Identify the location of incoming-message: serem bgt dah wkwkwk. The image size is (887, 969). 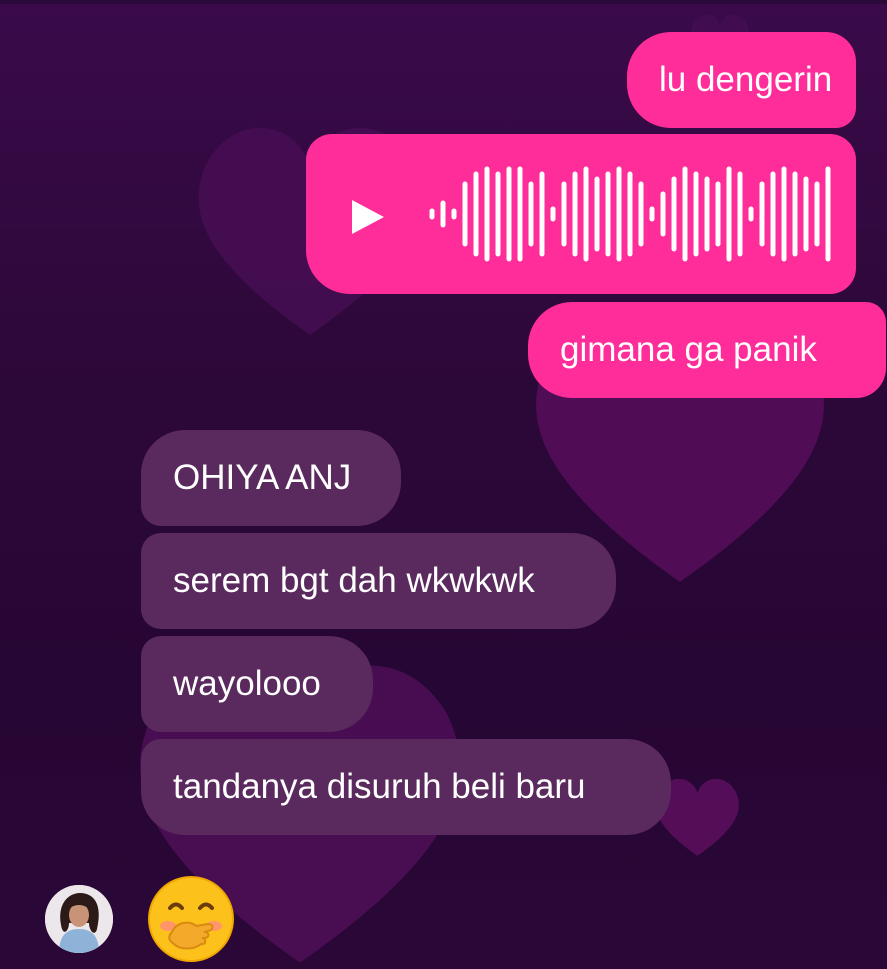
(378, 581).